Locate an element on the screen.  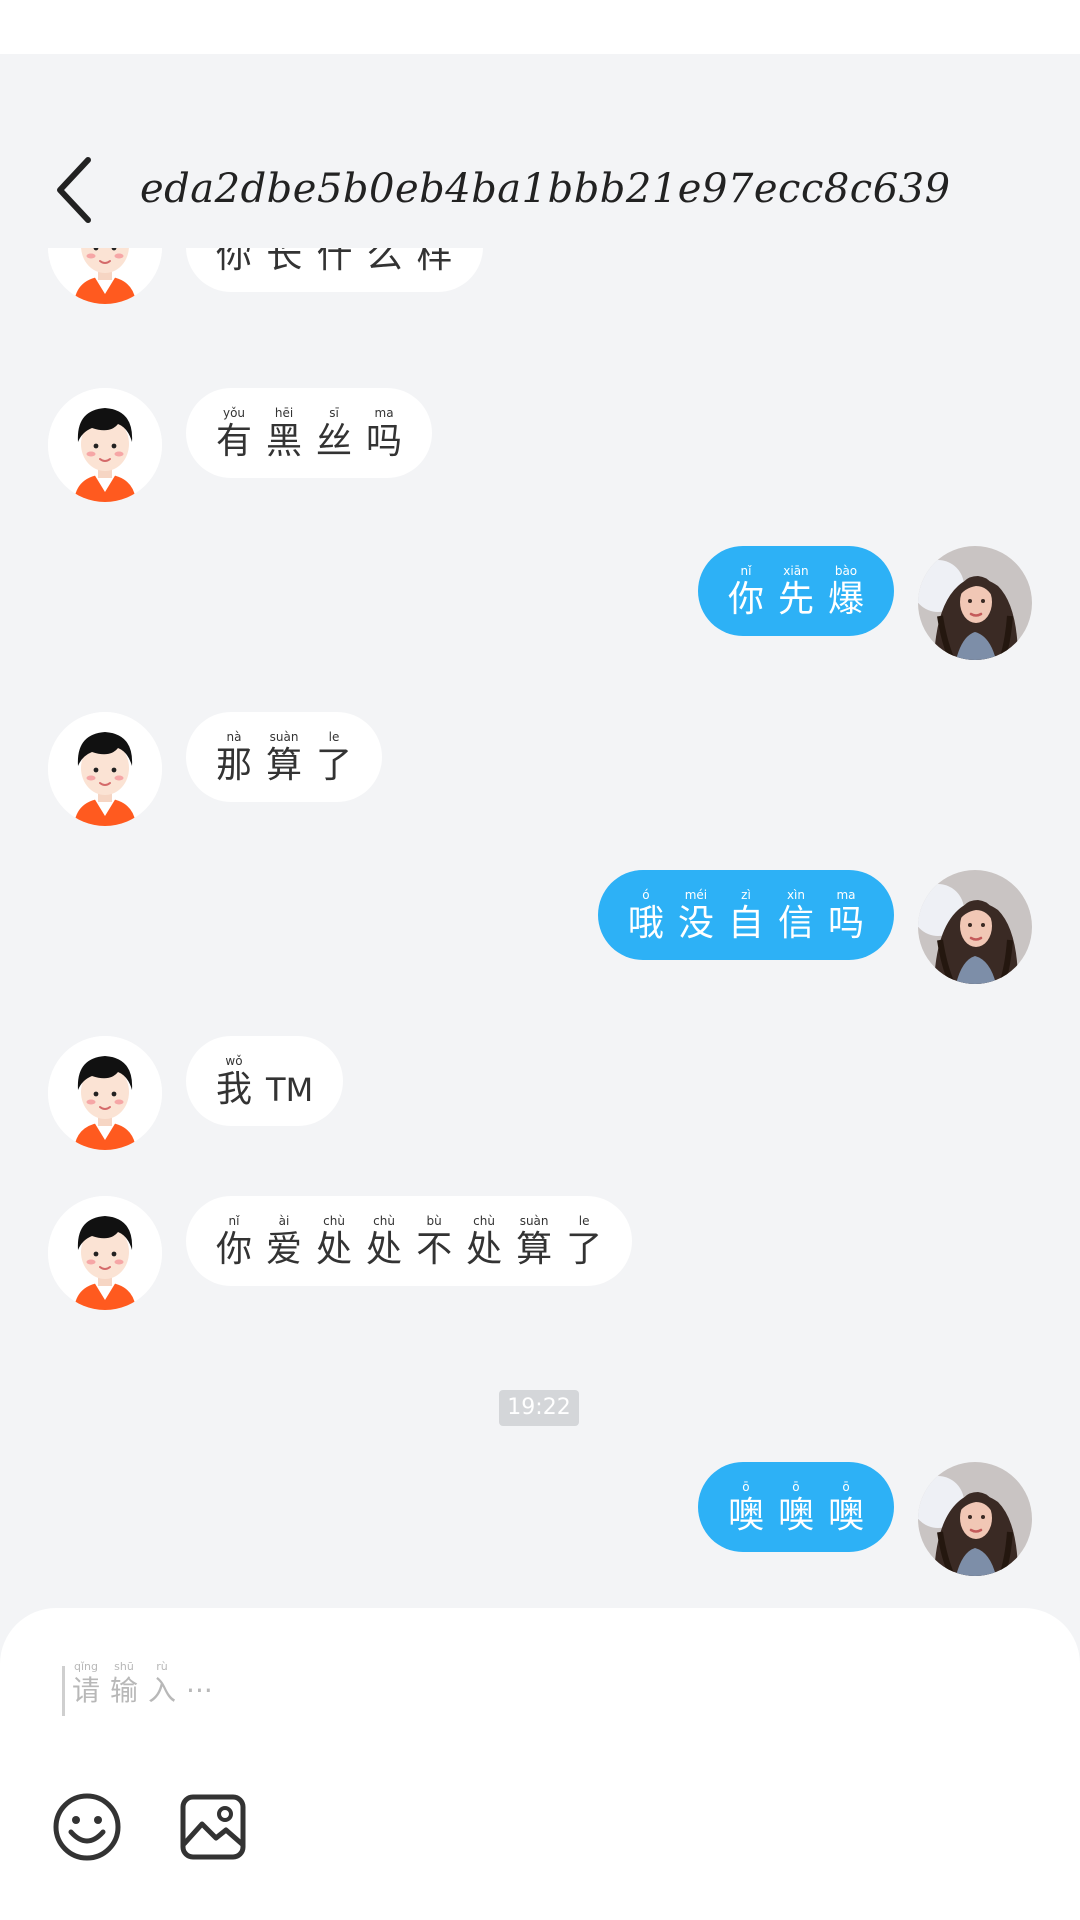
message-char: 入 is located at coordinates (162, 1690).